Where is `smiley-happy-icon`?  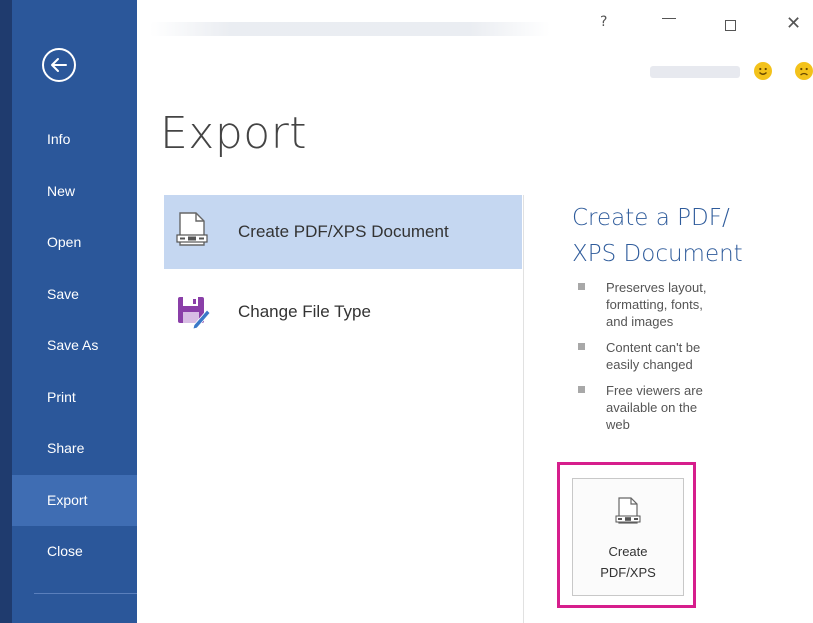 smiley-happy-icon is located at coordinates (763, 71).